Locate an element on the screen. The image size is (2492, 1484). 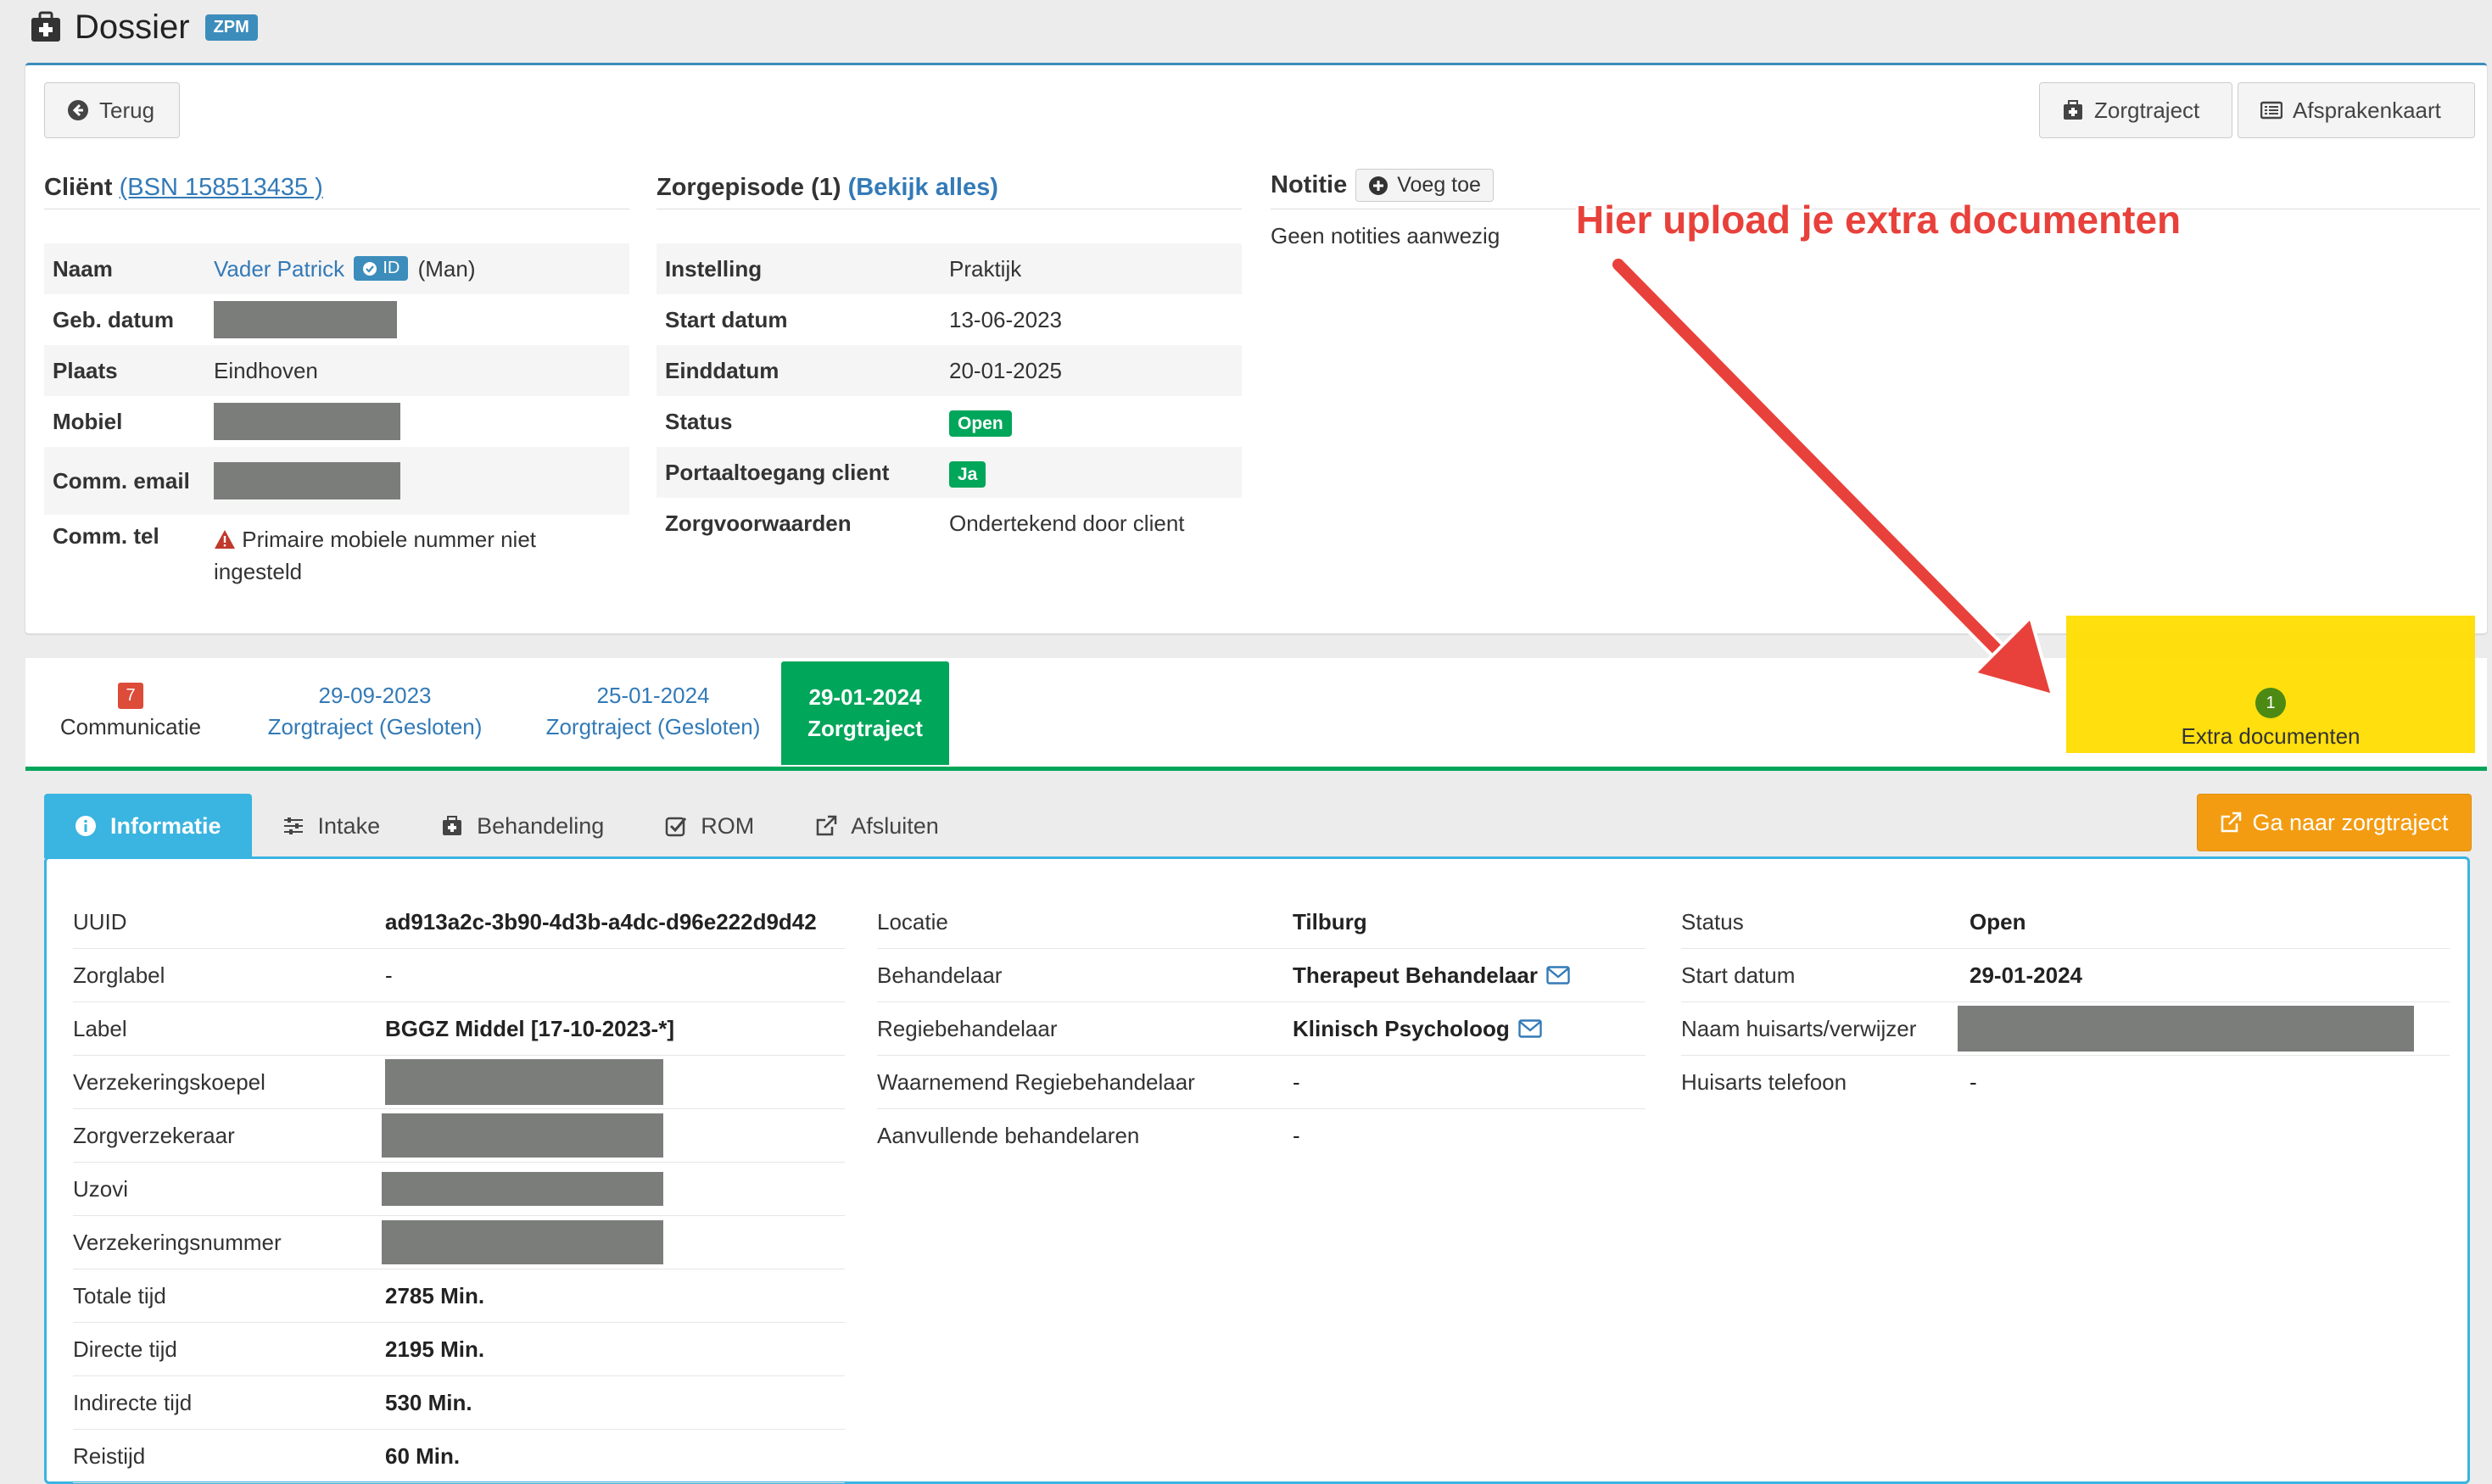
plaats-value: Eindhoven is located at coordinates (417, 371).